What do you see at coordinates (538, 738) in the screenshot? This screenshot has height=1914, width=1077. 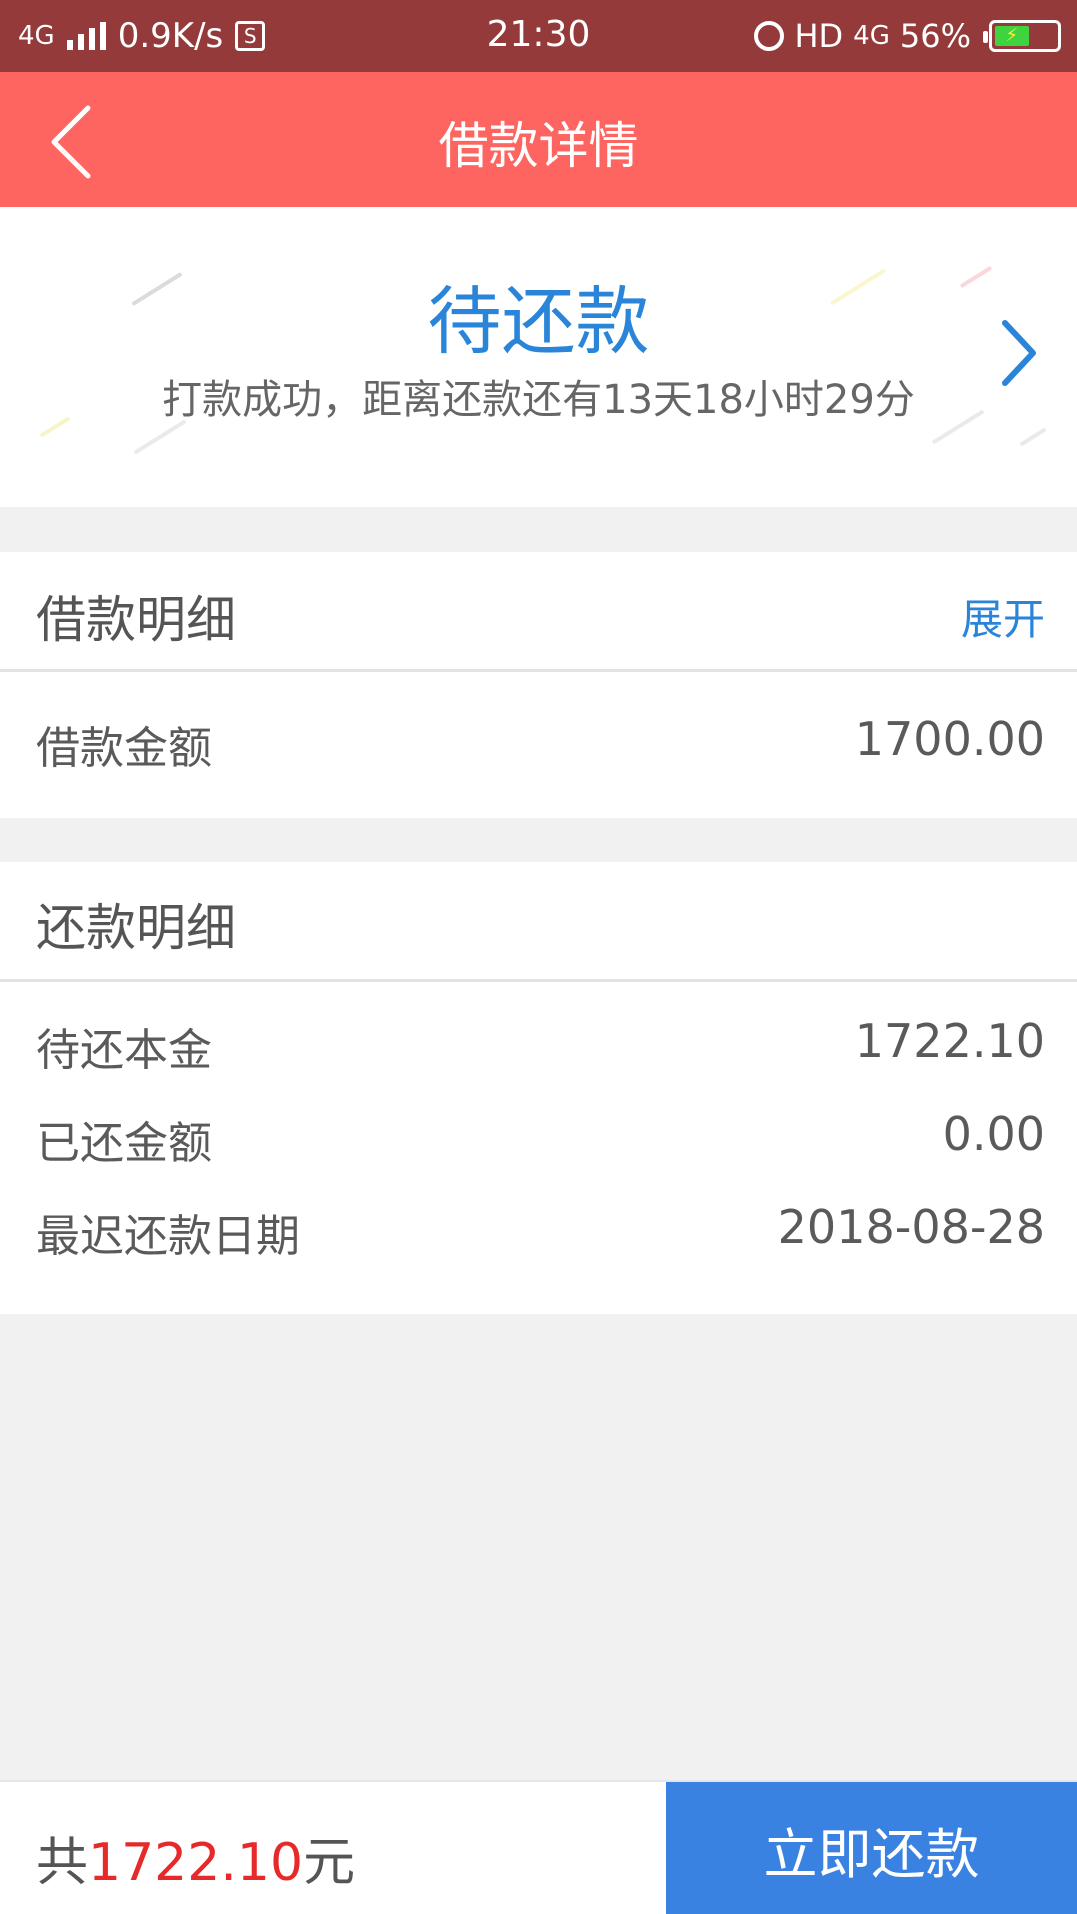 I see `detail-row: 借款金额 1700.00` at bounding box center [538, 738].